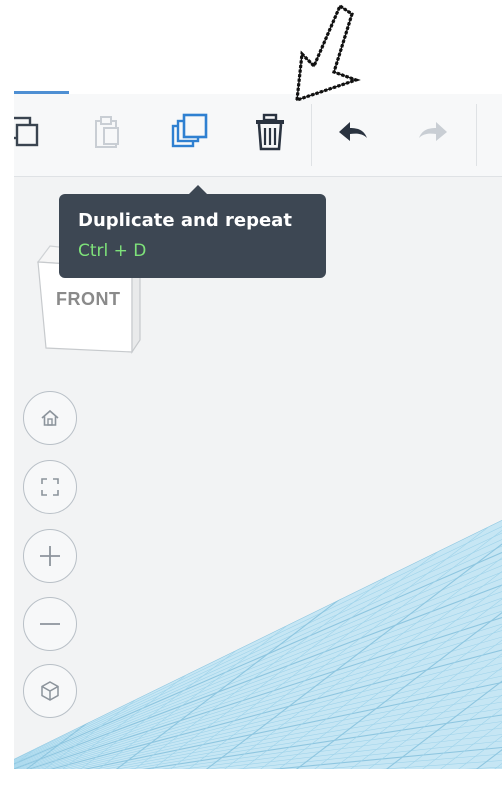 The image size is (502, 795). I want to click on orthographic-view-button, so click(50, 691).